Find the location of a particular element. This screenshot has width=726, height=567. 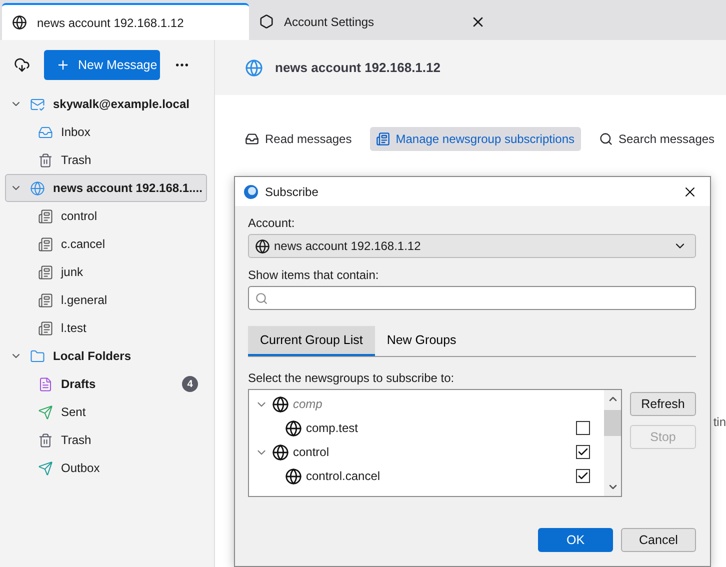

tab: New Groups is located at coordinates (421, 341).